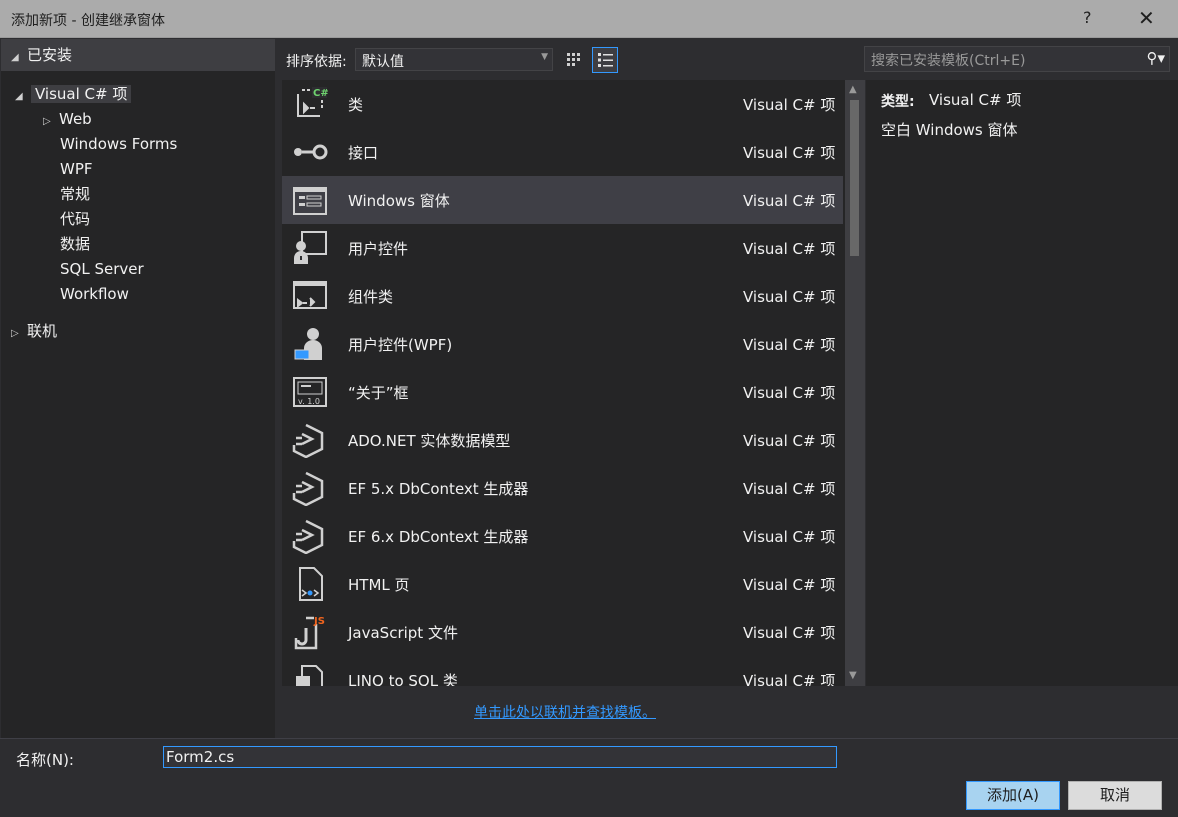 The image size is (1178, 817). I want to click on template-name: EF 6.x DbContext 生成器, so click(438, 537).